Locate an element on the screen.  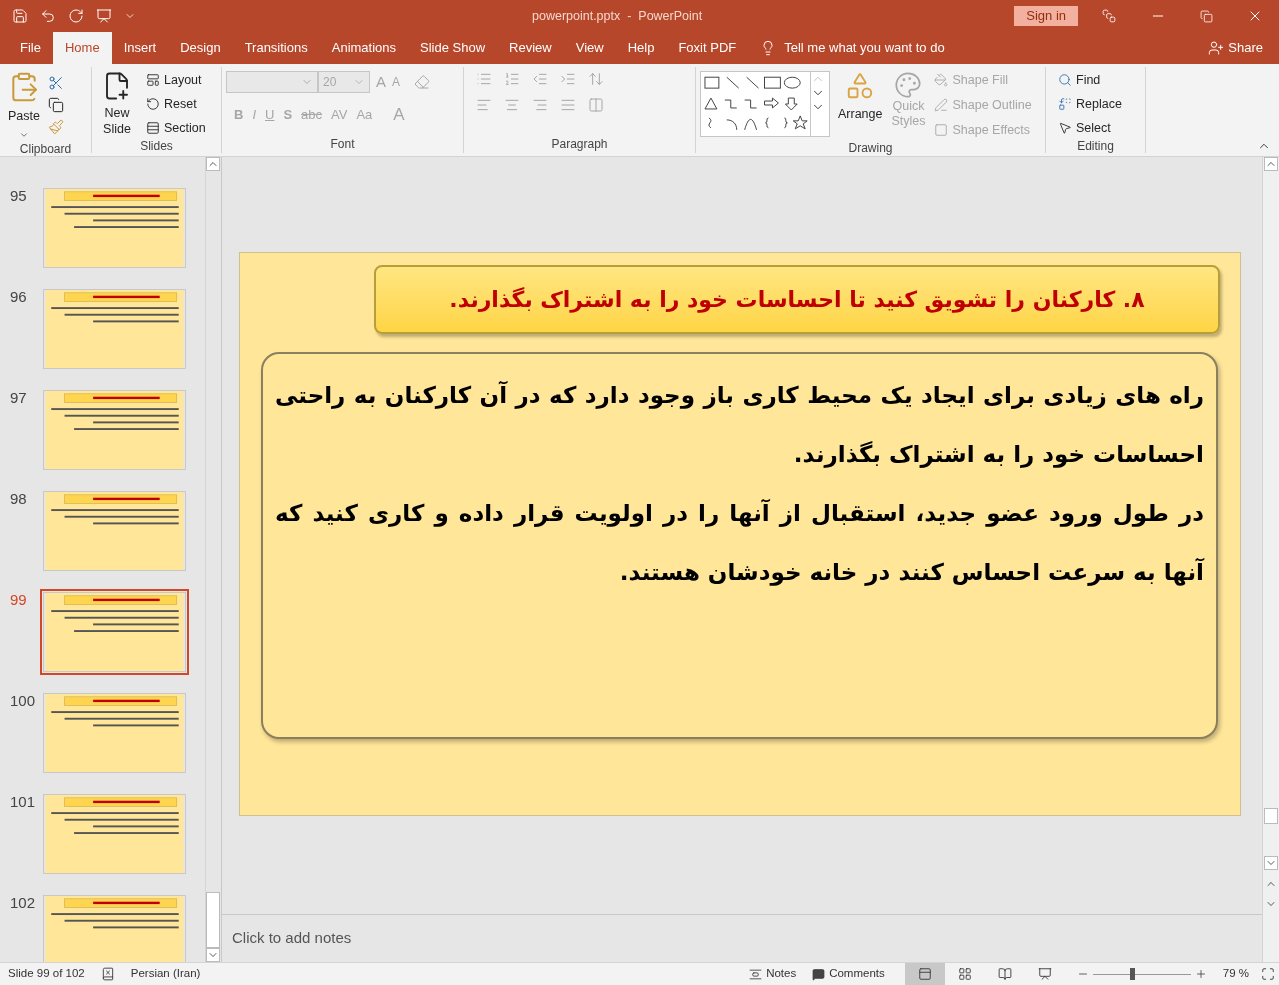
save-icon is located at coordinates (20, 16).